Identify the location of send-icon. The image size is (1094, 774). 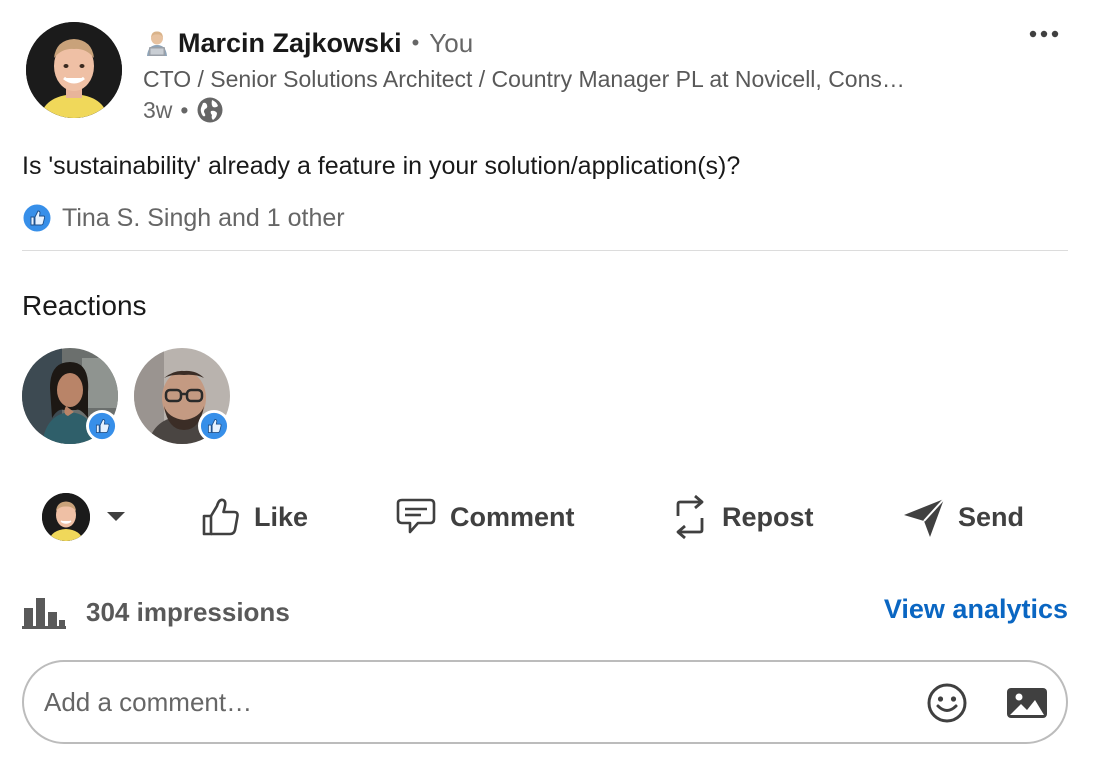
(924, 517).